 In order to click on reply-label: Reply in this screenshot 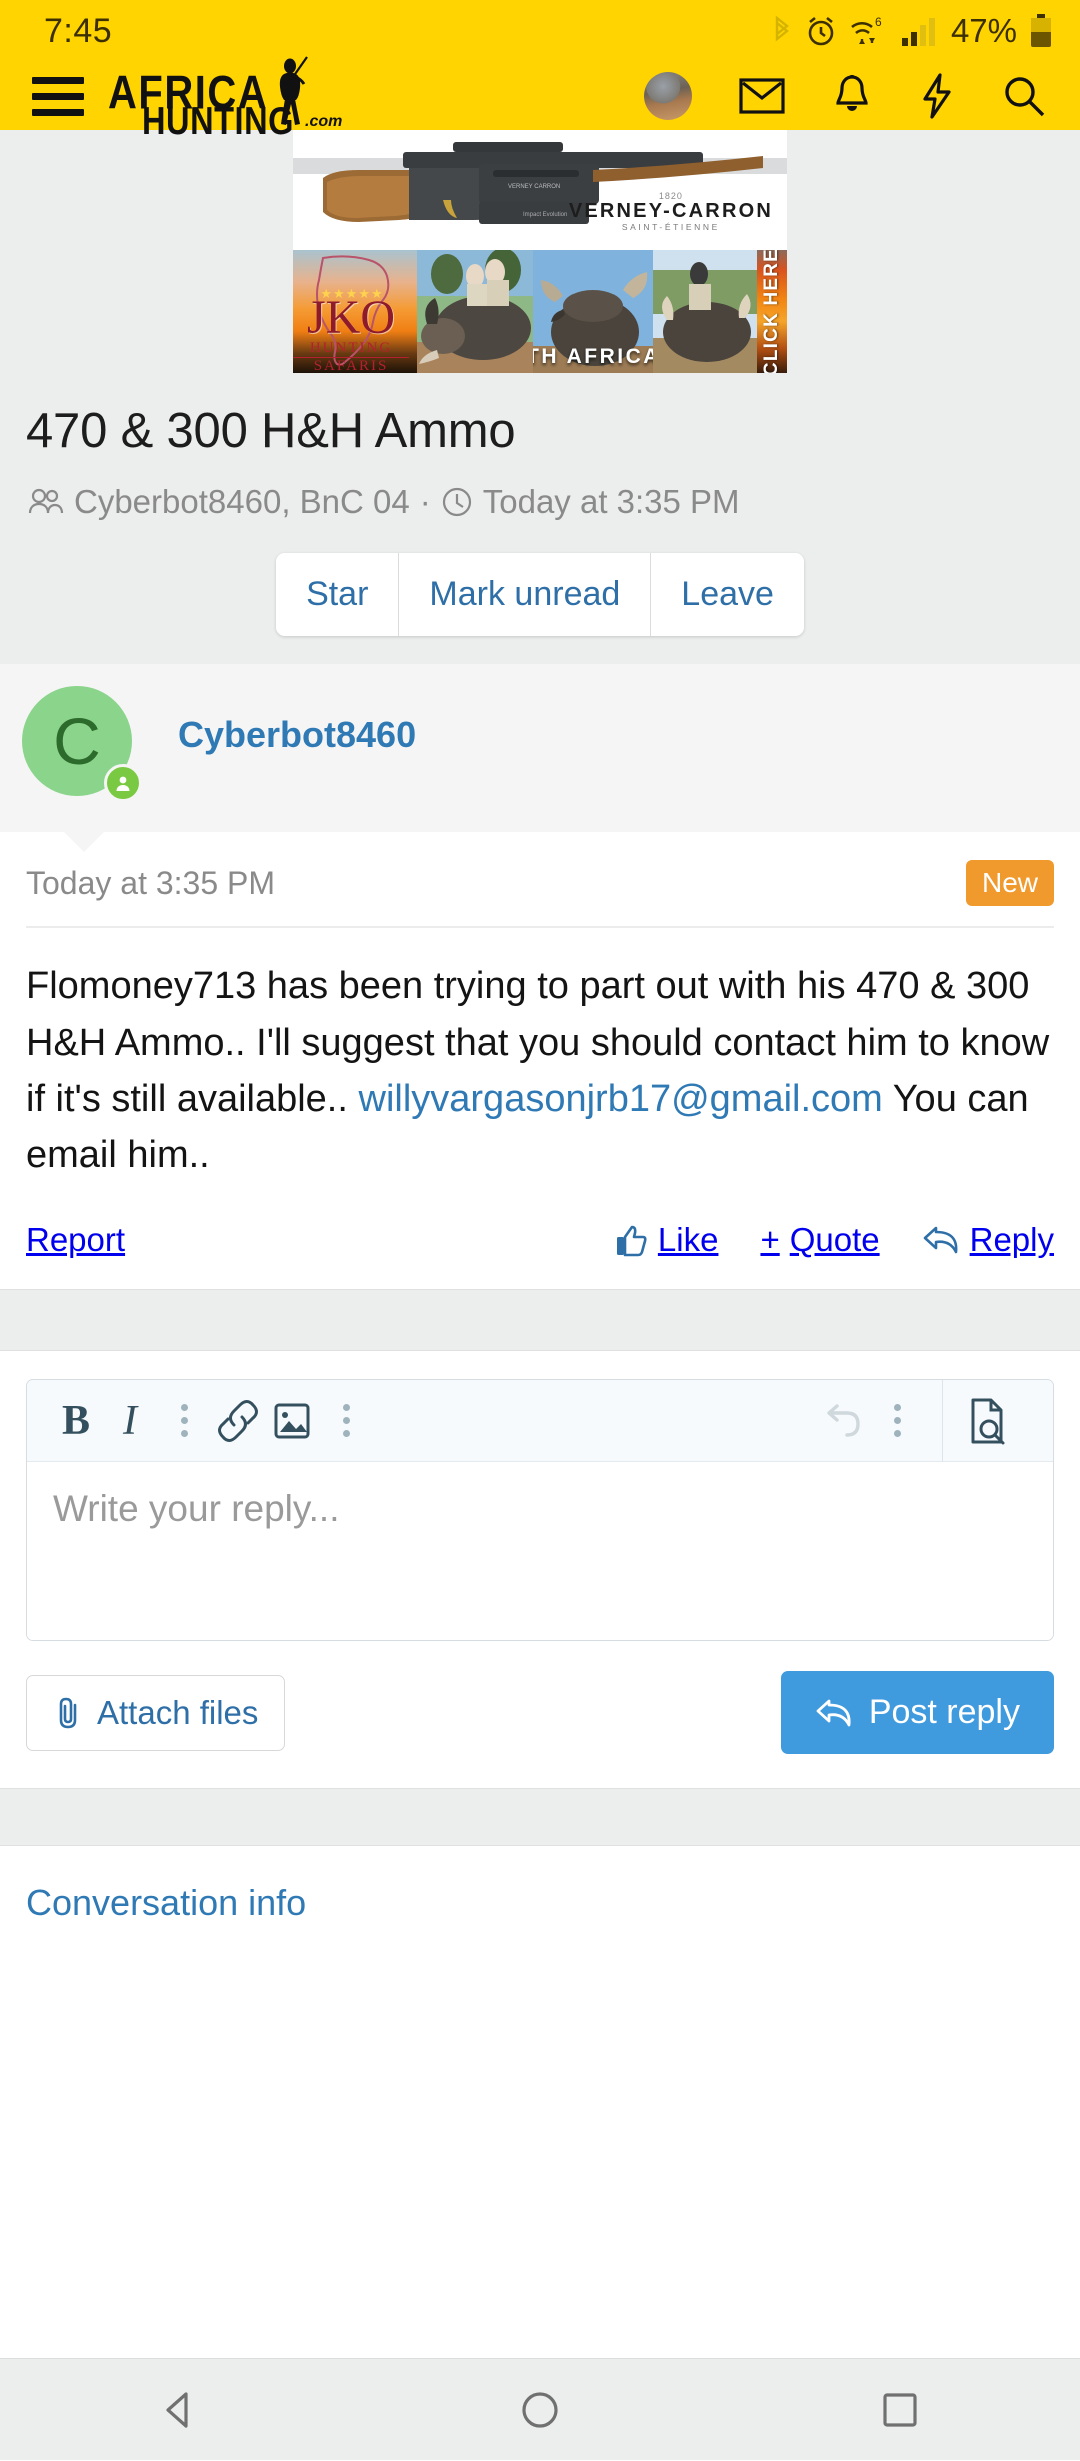, I will do `click(1011, 1240)`.